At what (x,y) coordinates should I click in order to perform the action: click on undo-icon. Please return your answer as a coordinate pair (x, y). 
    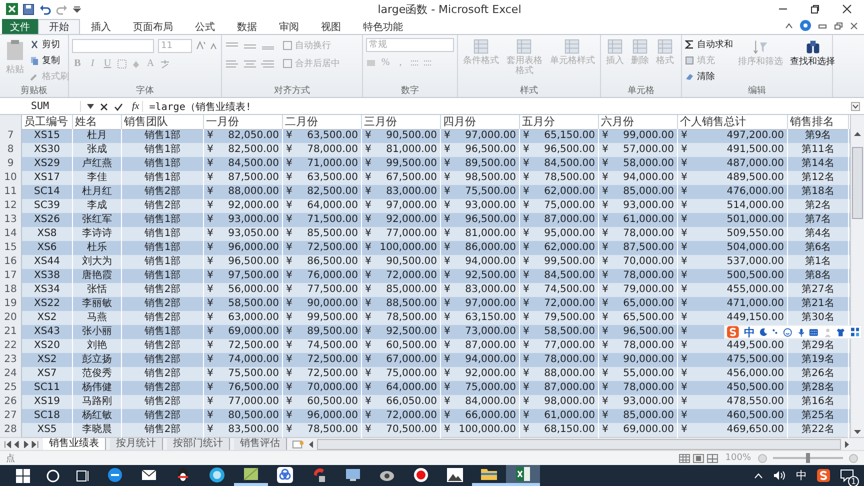
    Looking at the image, I should click on (45, 9).